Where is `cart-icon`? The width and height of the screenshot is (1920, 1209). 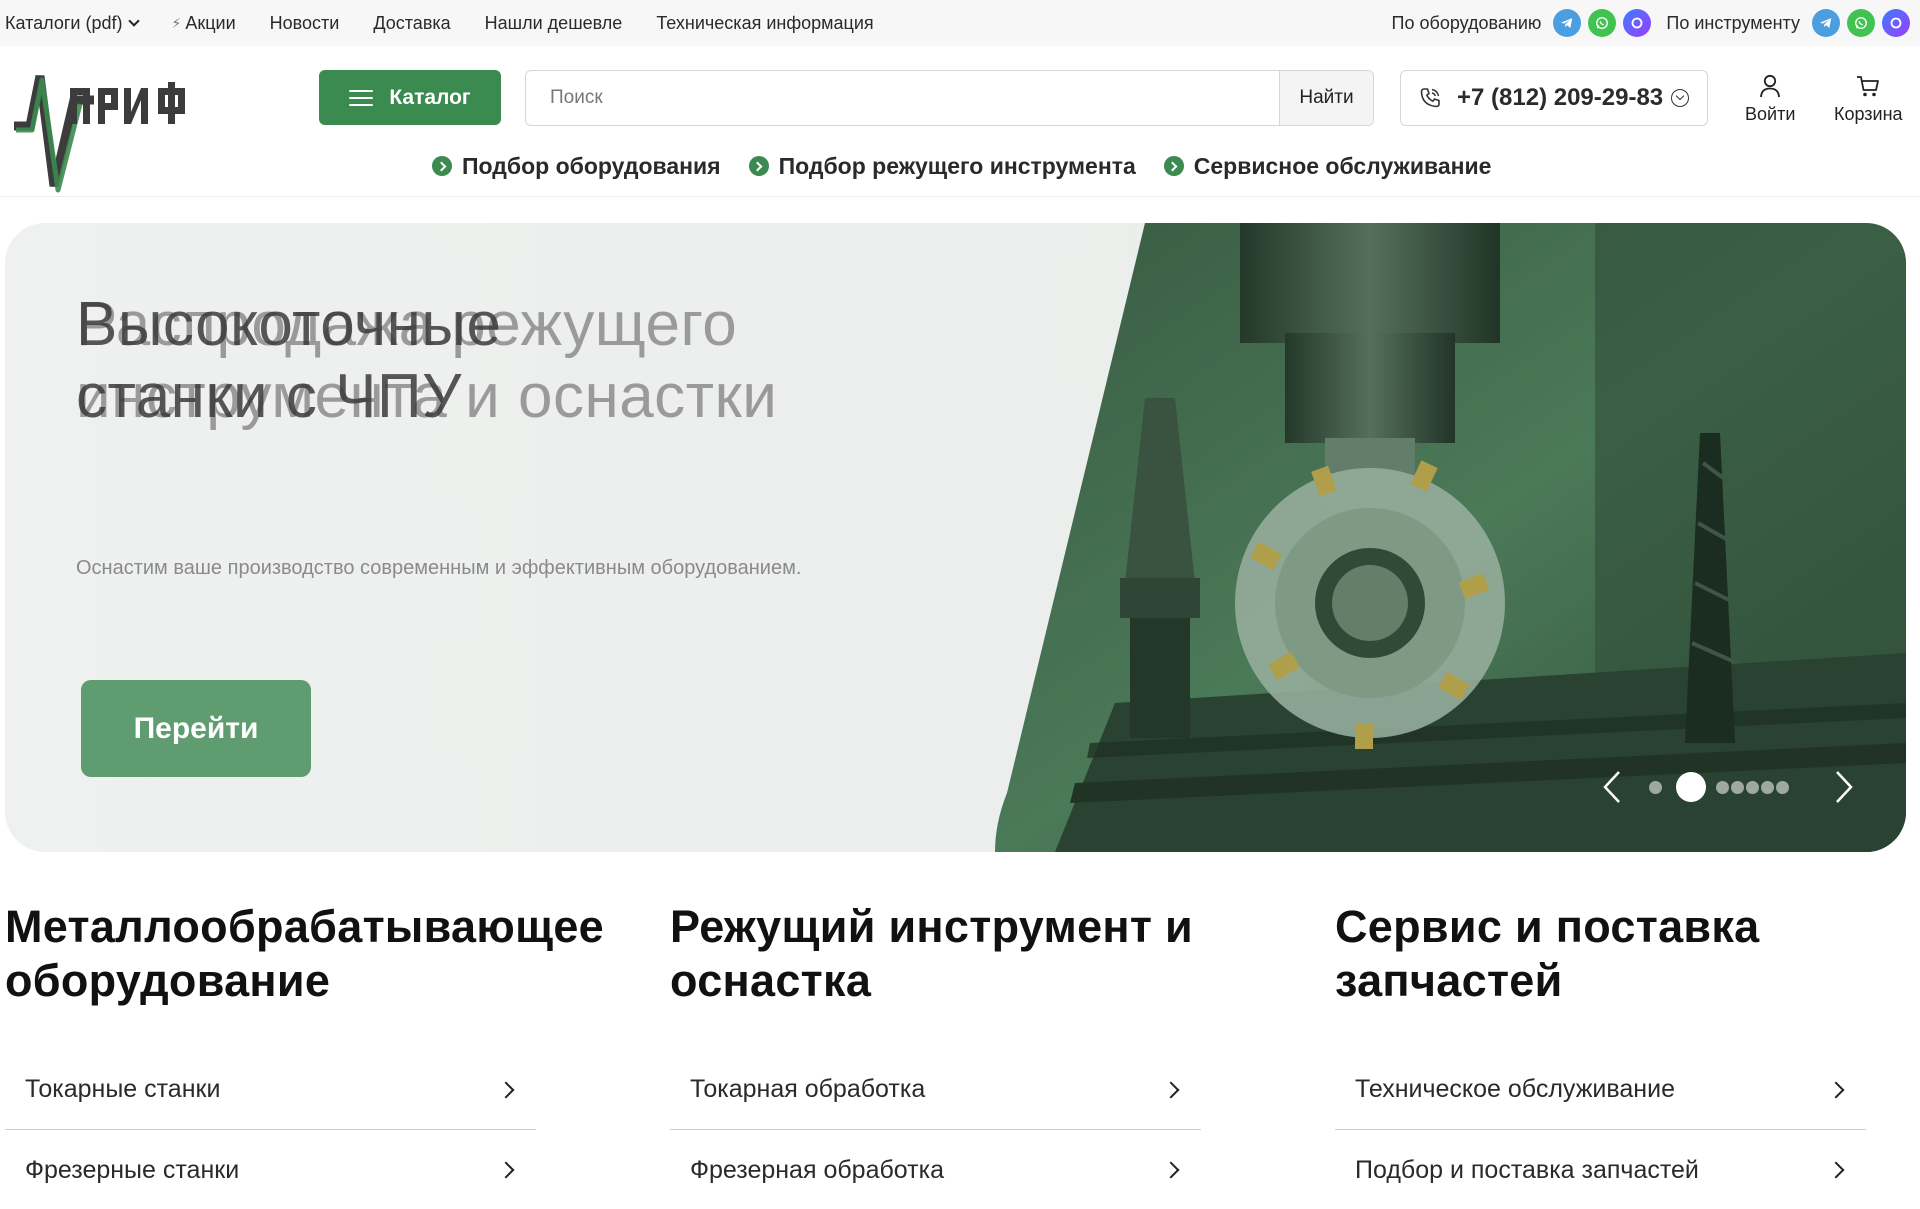 cart-icon is located at coordinates (1868, 86).